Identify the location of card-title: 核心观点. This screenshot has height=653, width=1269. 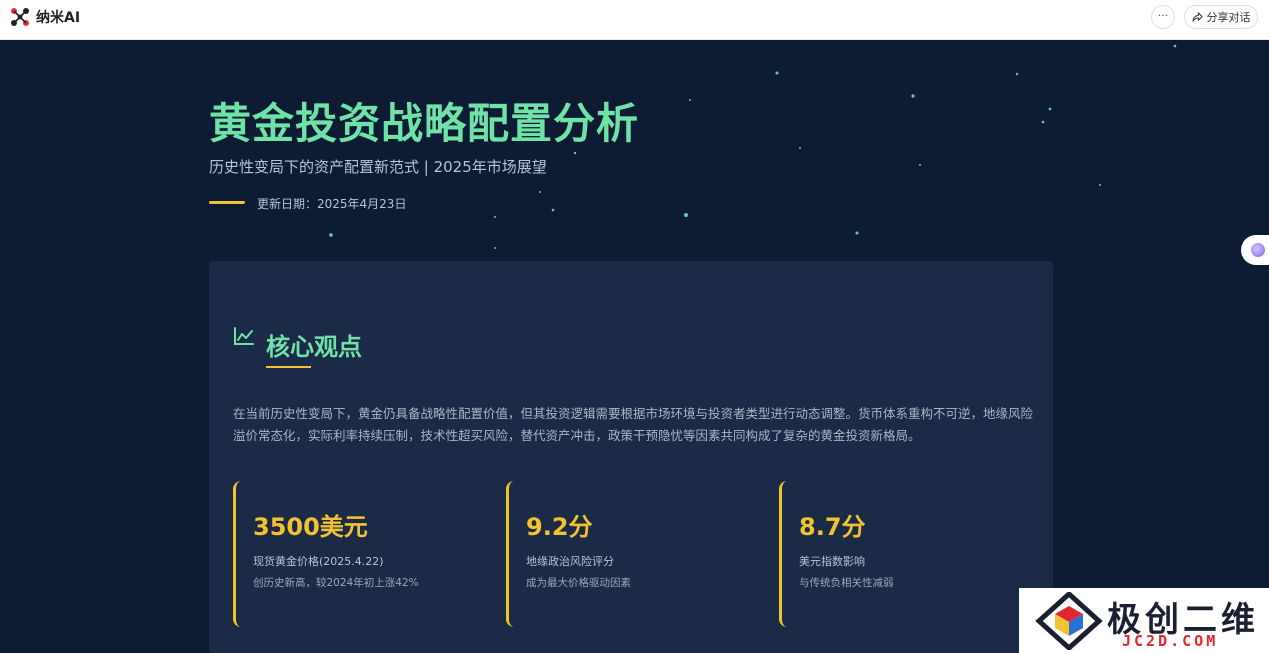
(314, 347).